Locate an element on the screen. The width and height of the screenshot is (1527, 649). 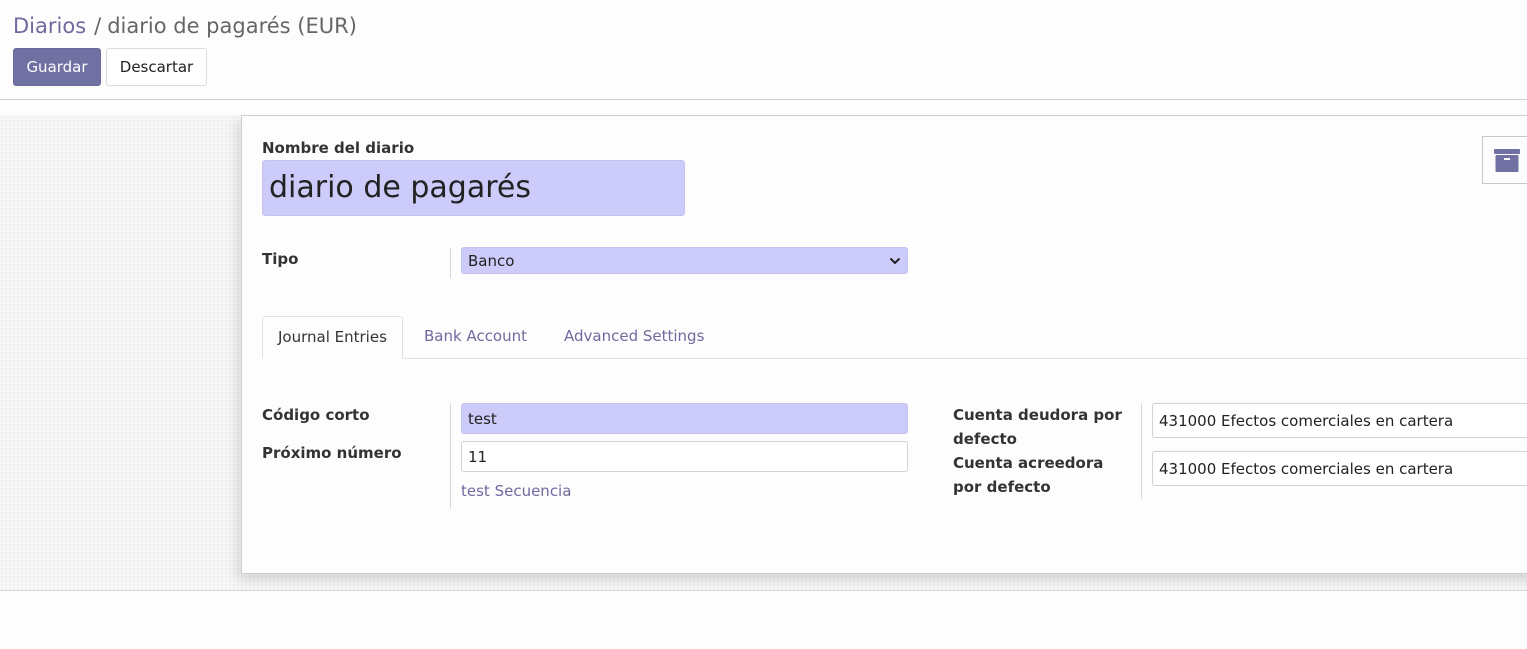
default-credit-account-label: Cuenta acreedora por defecto is located at coordinates (1028, 475).